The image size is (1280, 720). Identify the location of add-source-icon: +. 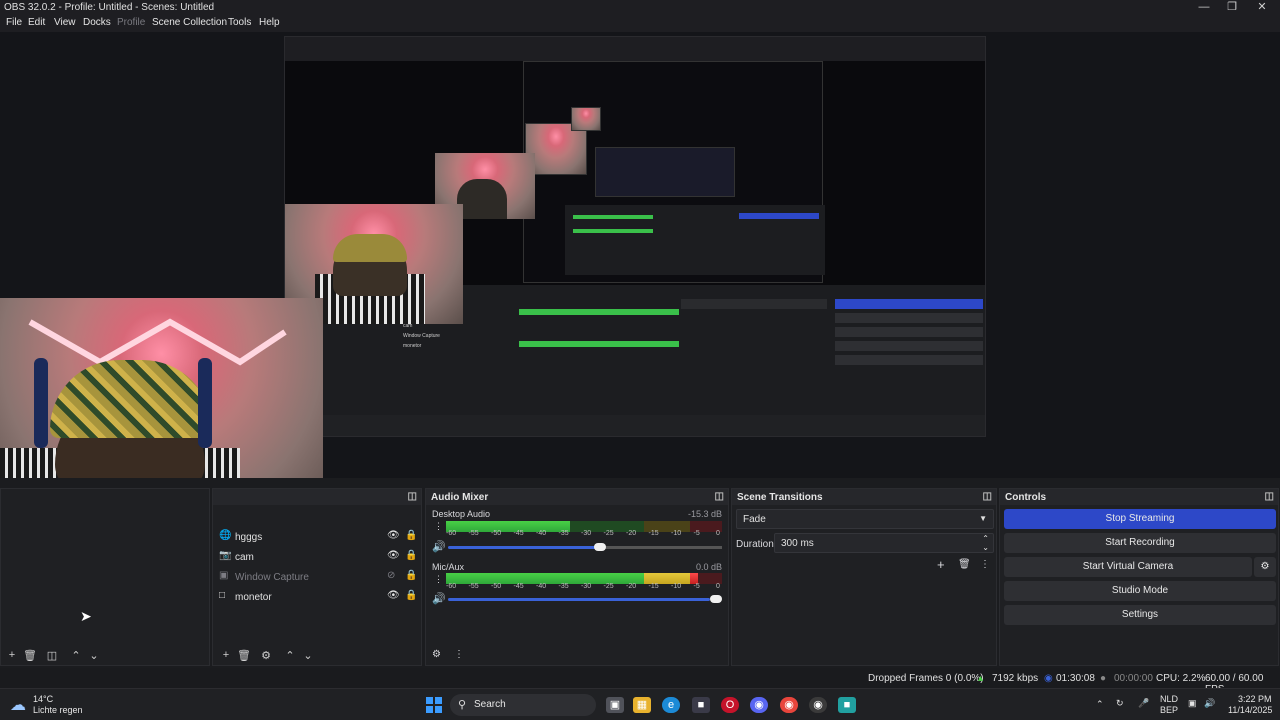
(226, 655).